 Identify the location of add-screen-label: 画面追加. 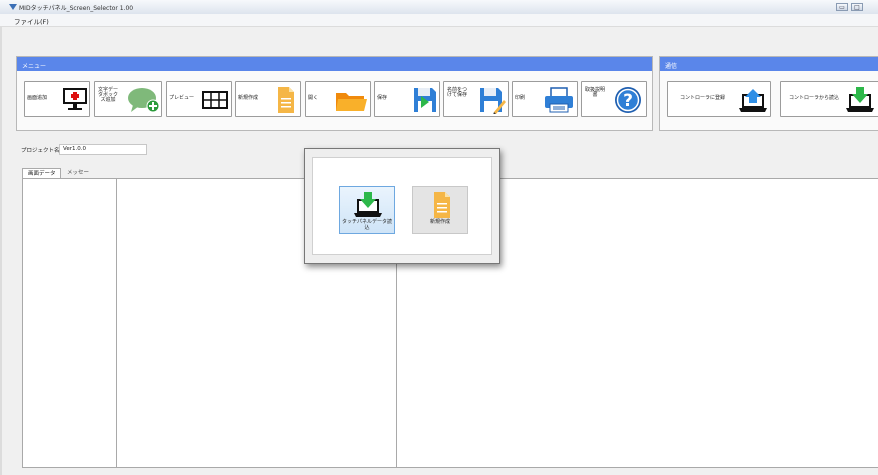
(37, 98).